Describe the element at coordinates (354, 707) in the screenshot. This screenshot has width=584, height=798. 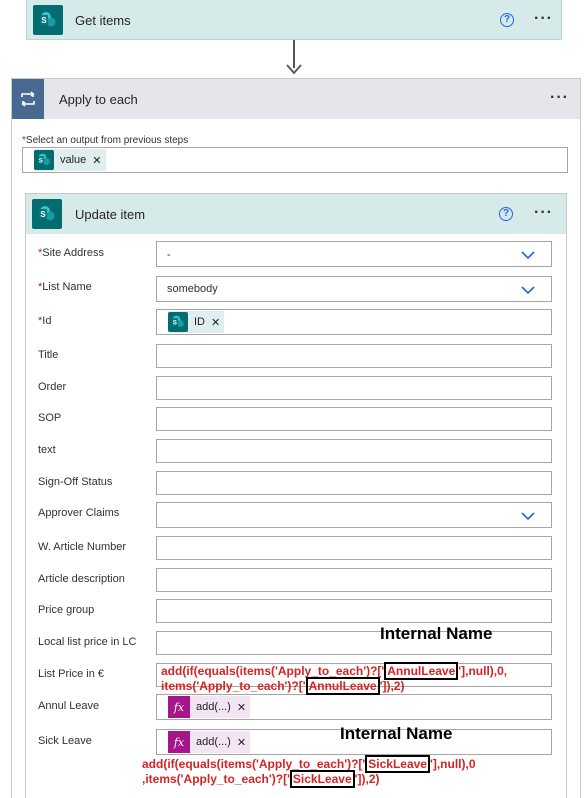
I see `annul-leave-field: fx add(...) ✕` at that location.